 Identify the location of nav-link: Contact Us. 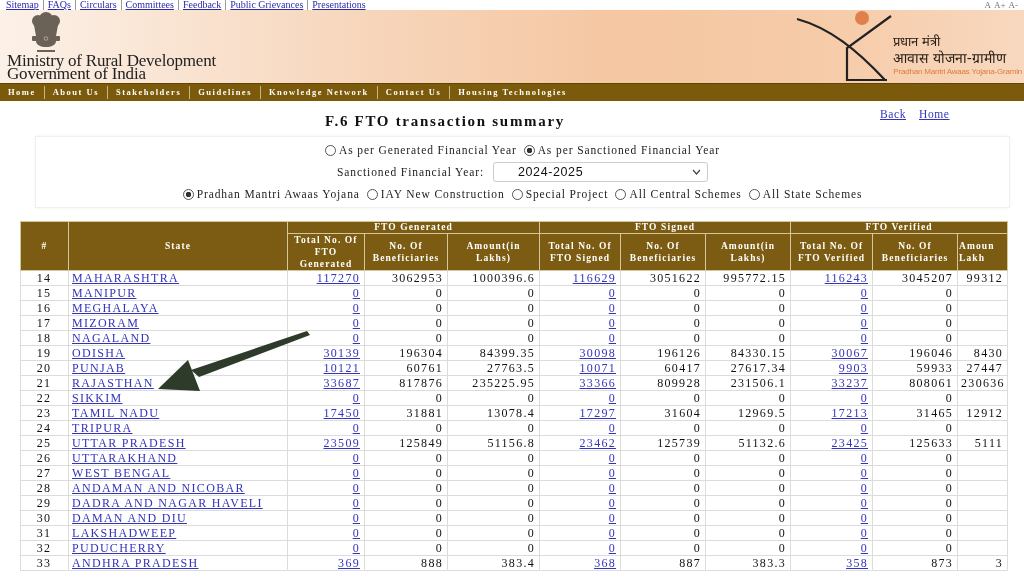
(414, 92).